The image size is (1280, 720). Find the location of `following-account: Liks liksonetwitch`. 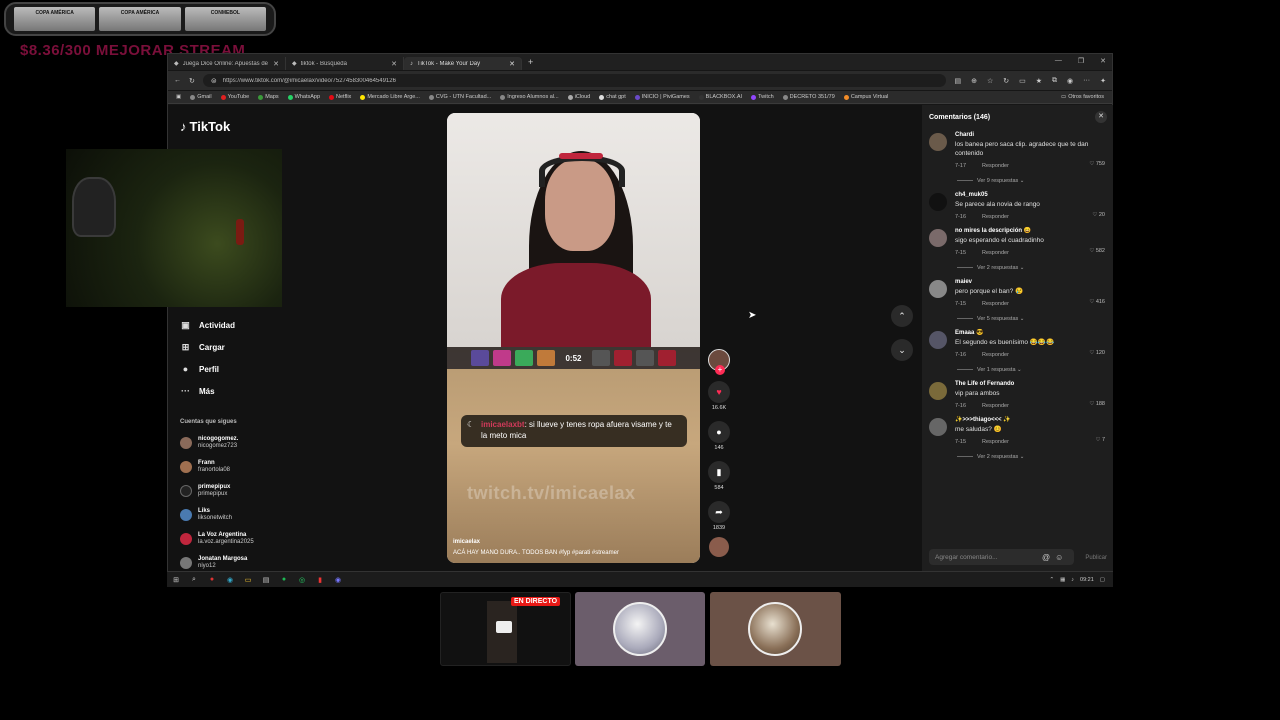

following-account: Liks liksonetwitch is located at coordinates (240, 515).